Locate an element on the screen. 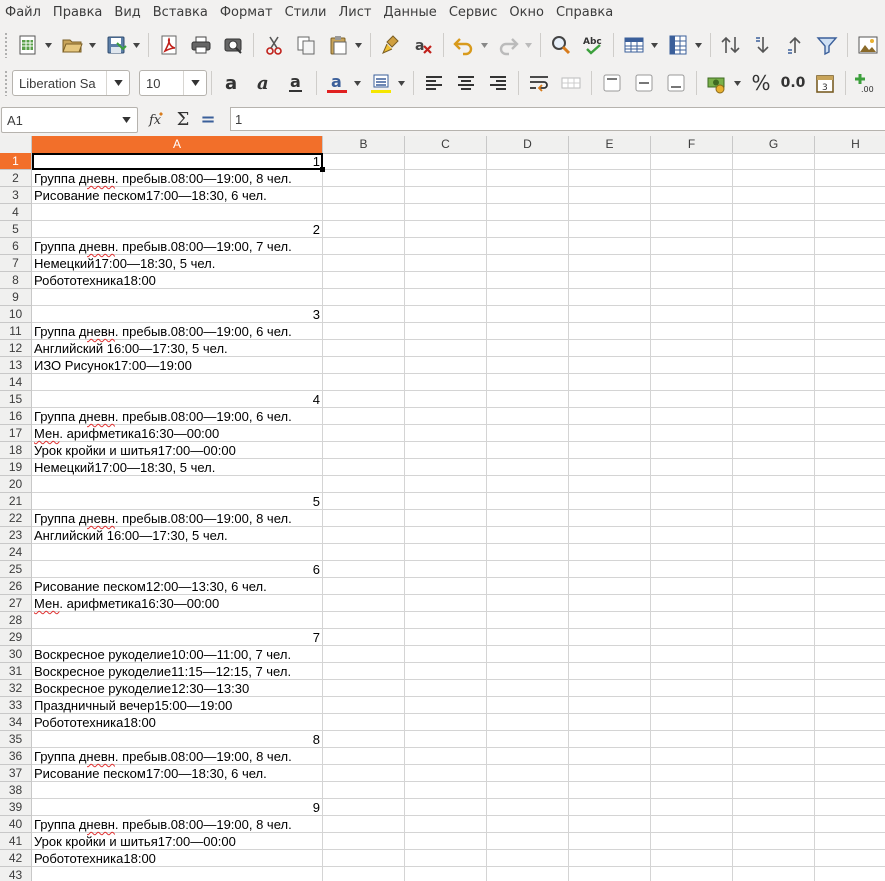 This screenshot has width=885, height=881. cell-a25: 6 is located at coordinates (177, 569).